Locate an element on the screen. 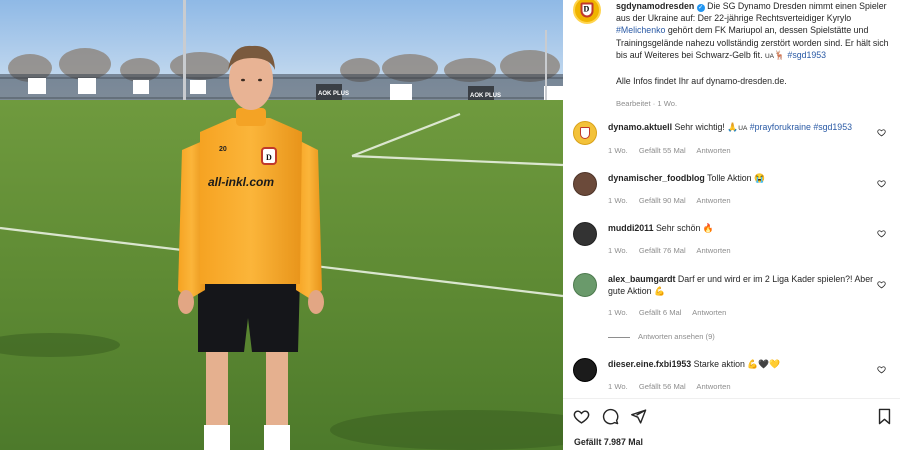 This screenshot has height=450, width=900. comment-hashtags: #prayforukraine #sgd1953 is located at coordinates (801, 127).